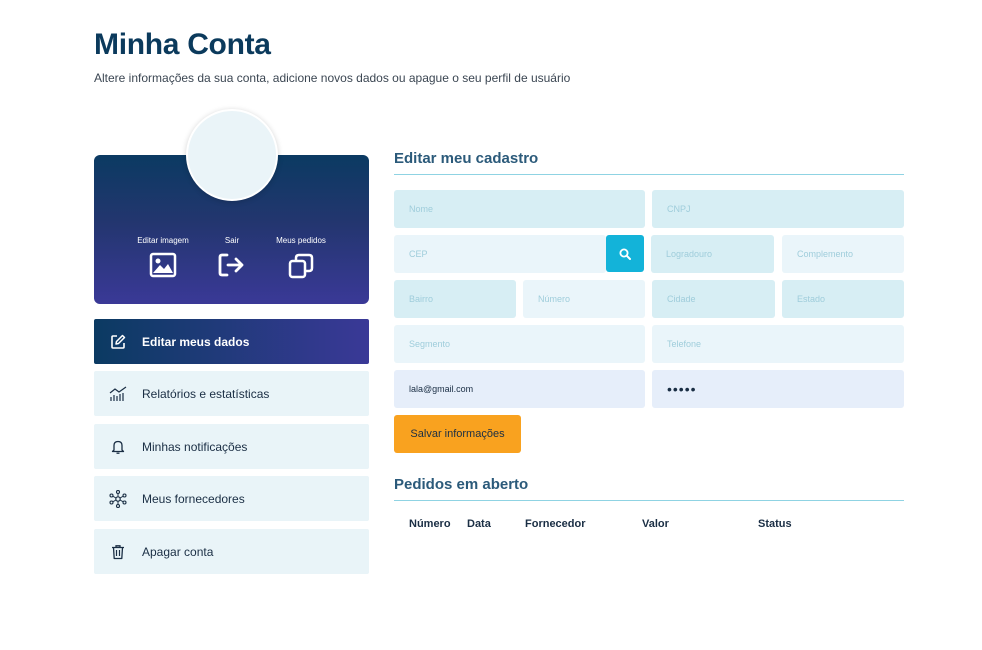 This screenshot has height=650, width=982. What do you see at coordinates (118, 447) in the screenshot?
I see `bell-icon` at bounding box center [118, 447].